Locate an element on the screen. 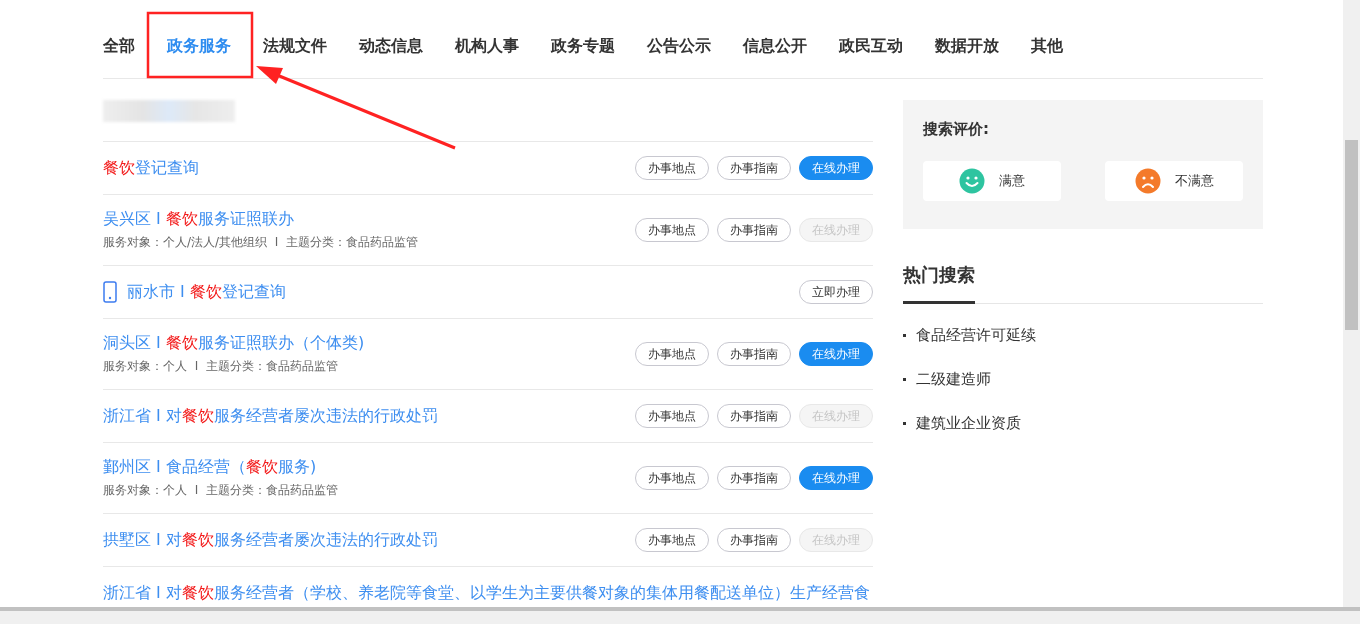 Image resolution: width=1360 pixels, height=624 pixels. nav-tab: 全部 is located at coordinates (119, 46).